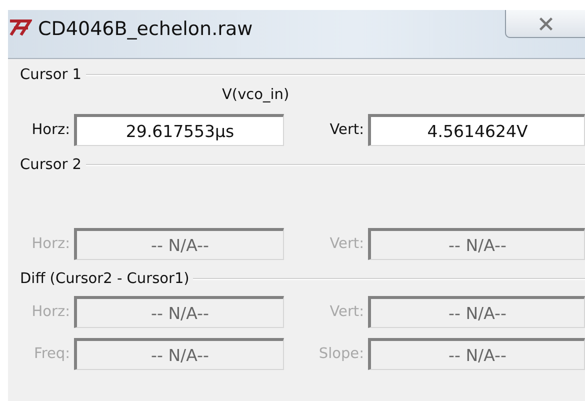  I want to click on close-button, so click(545, 24).